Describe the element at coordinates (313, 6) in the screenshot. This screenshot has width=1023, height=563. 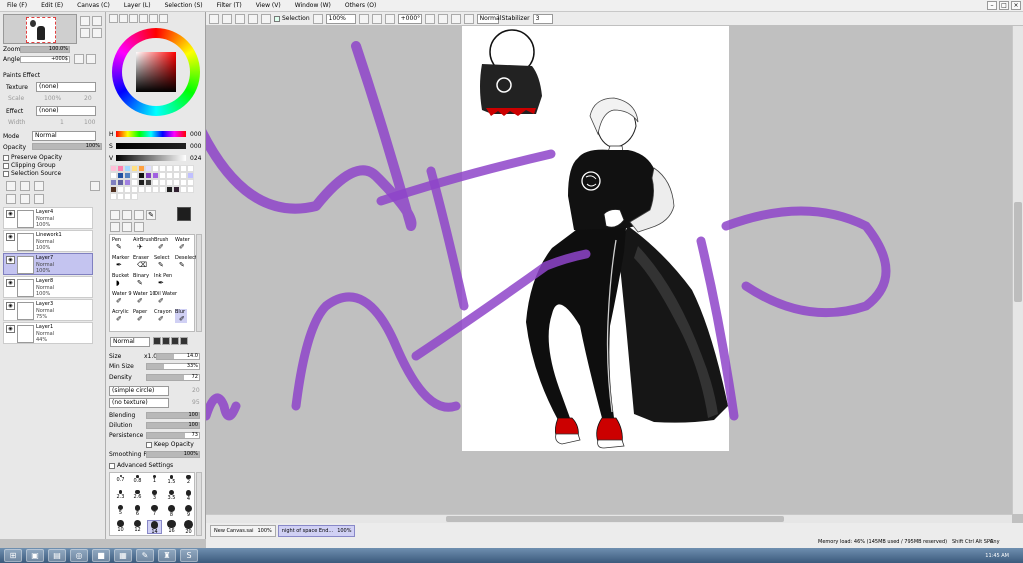
I see `menu-item-7: Window (W)` at that location.